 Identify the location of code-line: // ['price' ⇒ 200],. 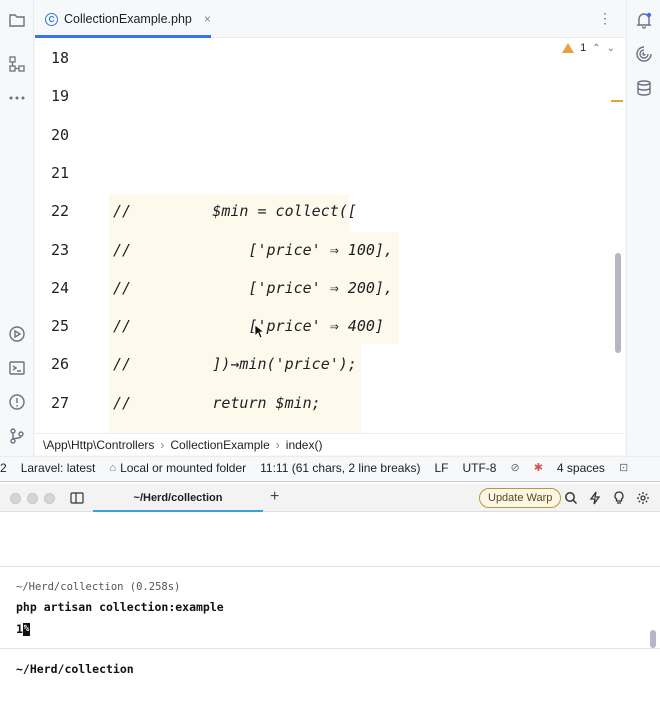
(253, 287).